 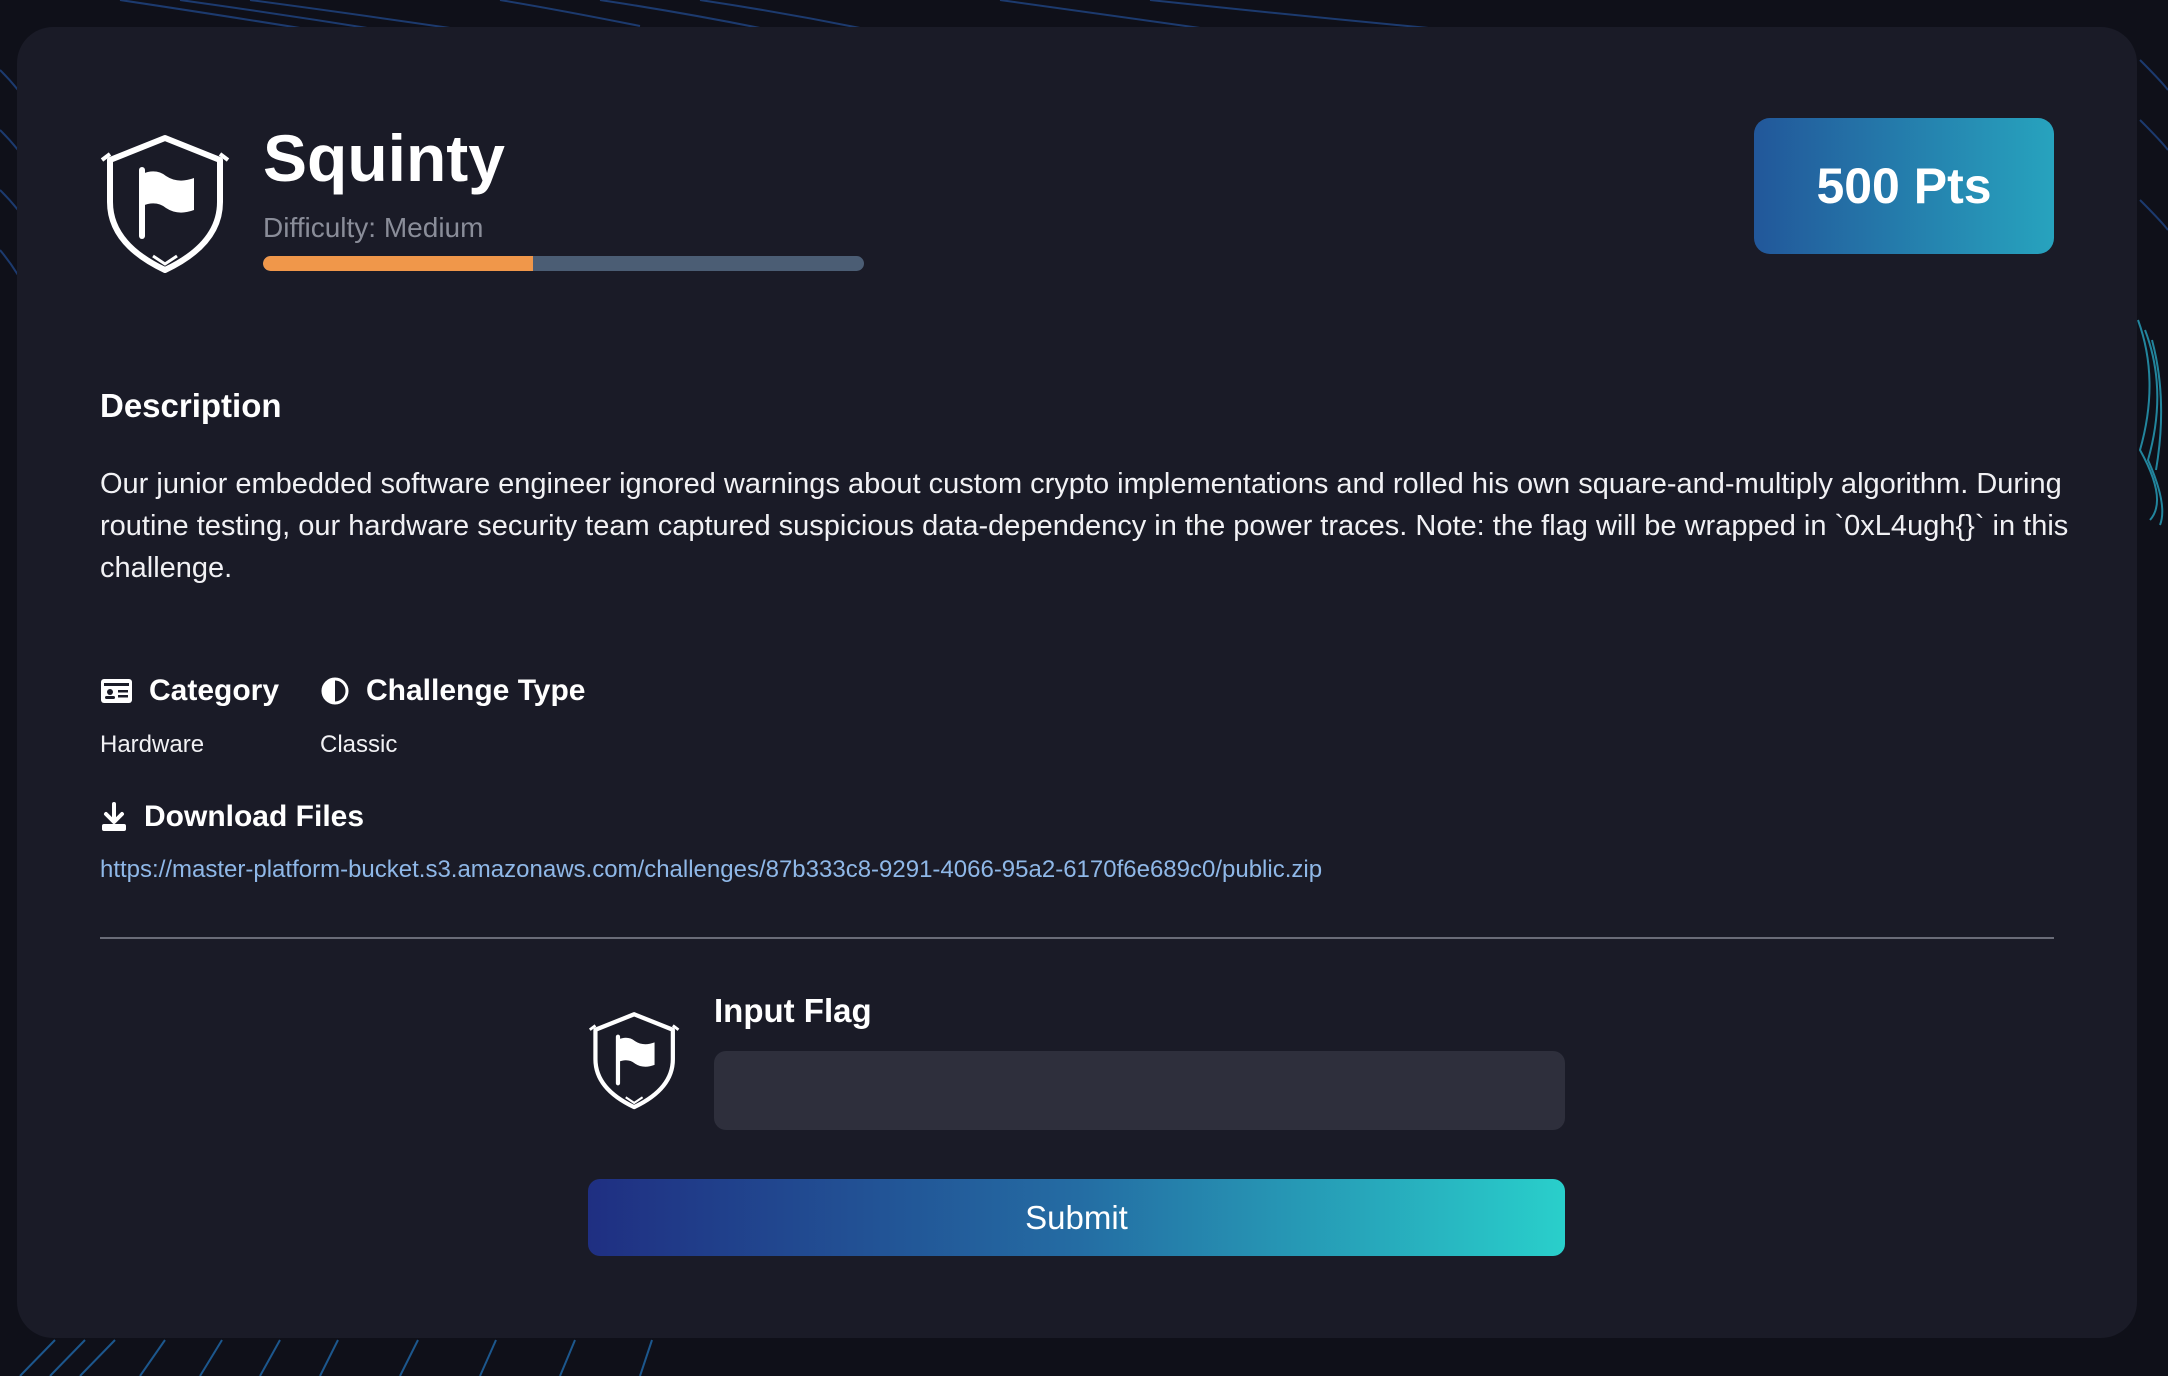 What do you see at coordinates (254, 816) in the screenshot?
I see `download-files-label: Download Files` at bounding box center [254, 816].